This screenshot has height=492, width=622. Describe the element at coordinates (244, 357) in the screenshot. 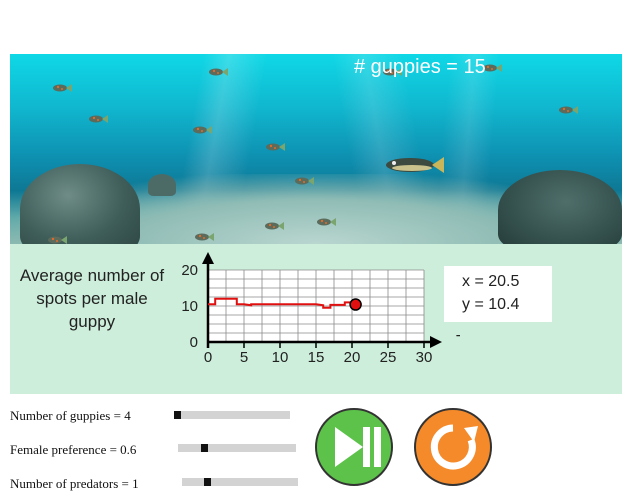

I see `x-tick-label: 5` at that location.